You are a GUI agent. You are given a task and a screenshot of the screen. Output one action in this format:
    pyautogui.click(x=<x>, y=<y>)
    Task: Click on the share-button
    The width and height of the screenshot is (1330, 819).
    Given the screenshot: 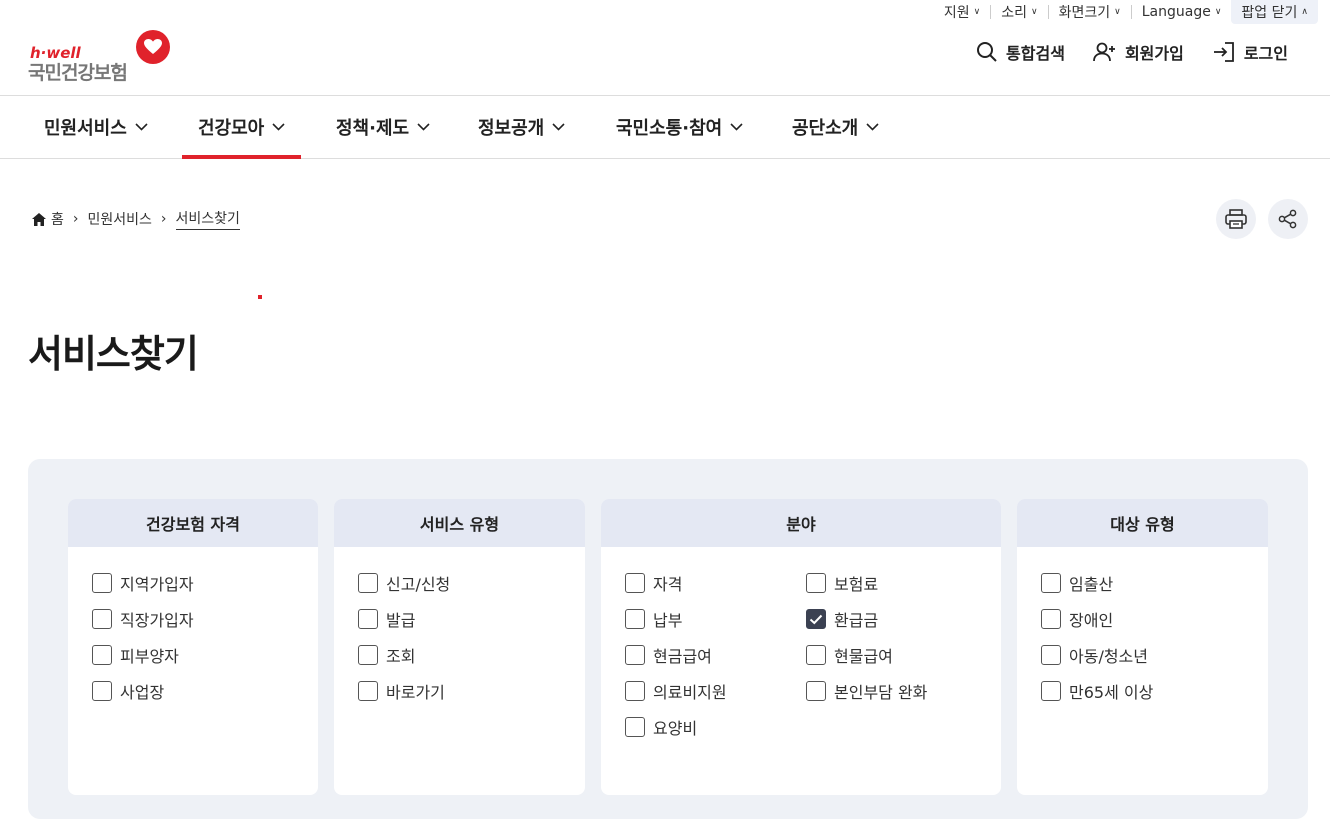 What is the action you would take?
    pyautogui.click(x=1288, y=219)
    